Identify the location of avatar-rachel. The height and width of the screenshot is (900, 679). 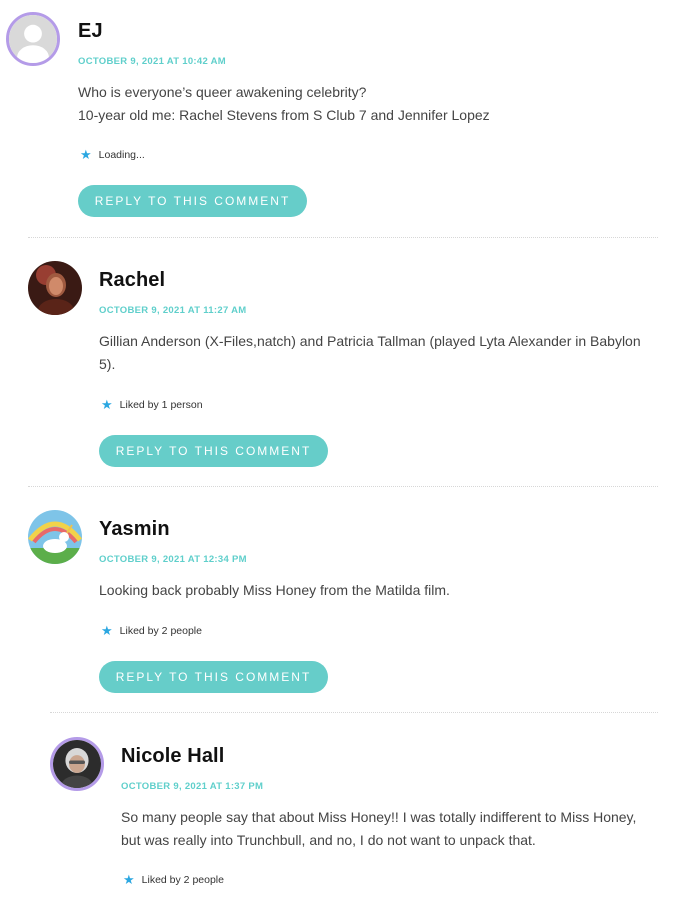
(55, 288).